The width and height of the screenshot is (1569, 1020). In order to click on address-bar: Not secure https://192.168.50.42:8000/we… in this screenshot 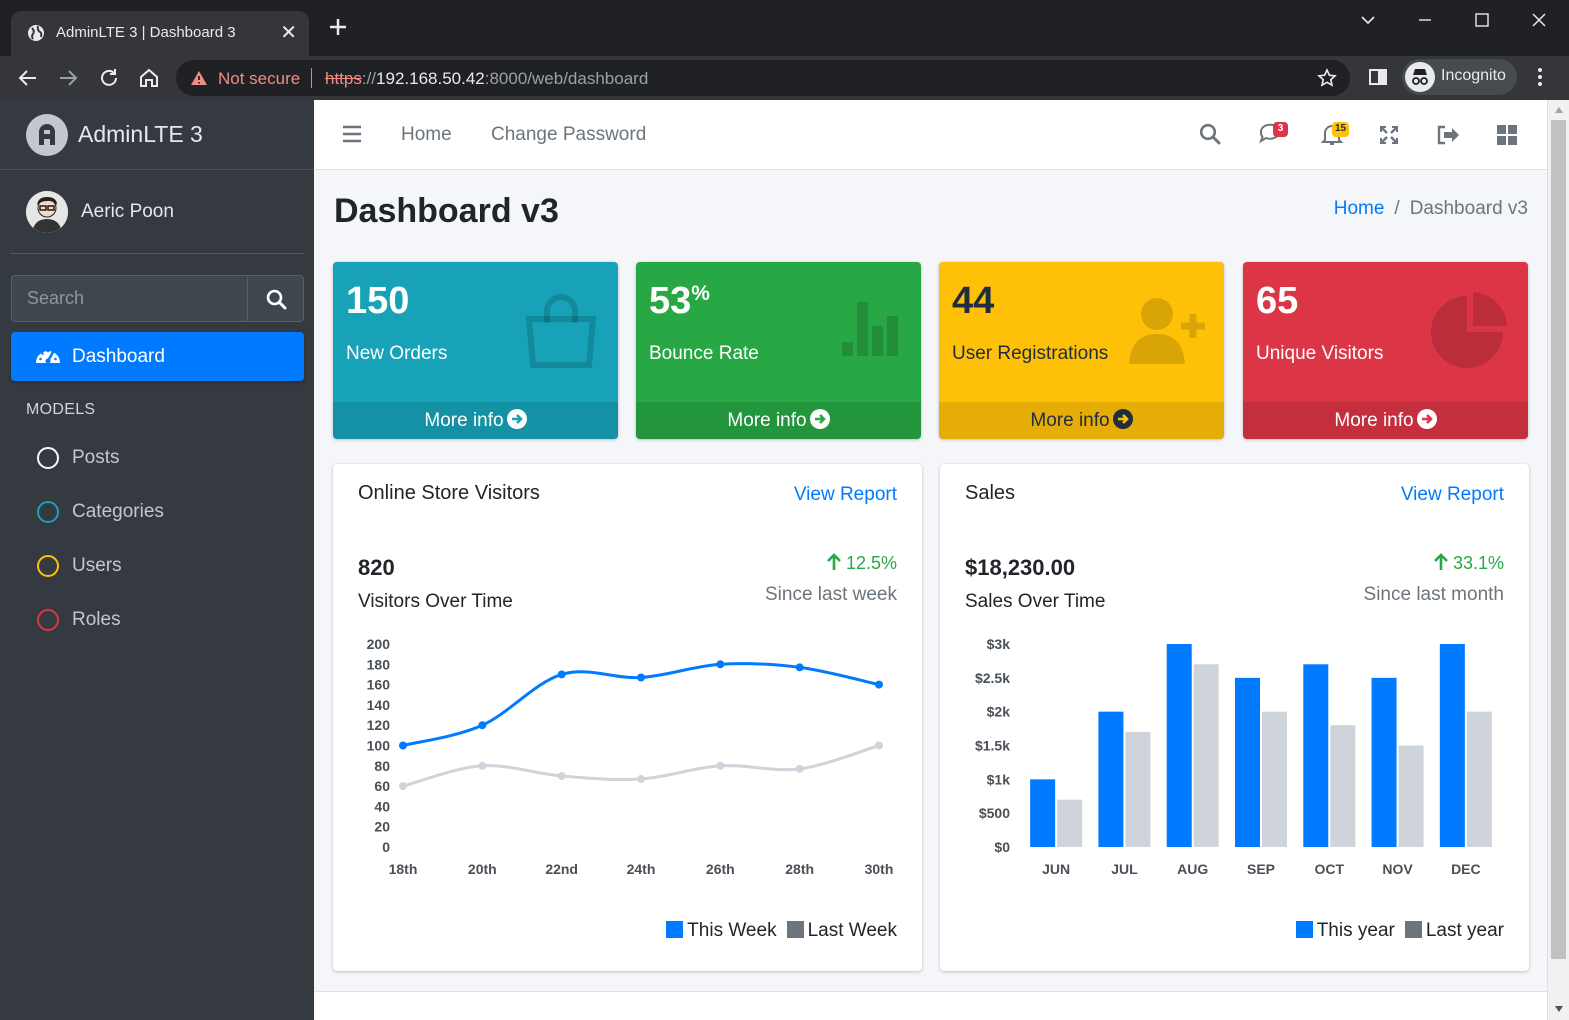, I will do `click(763, 78)`.